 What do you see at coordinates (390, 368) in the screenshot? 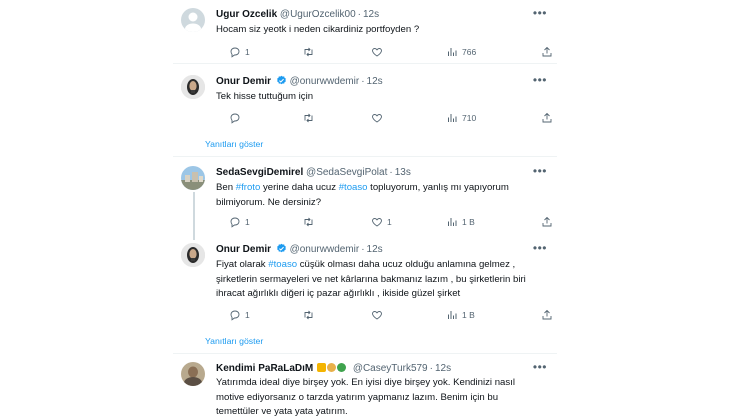
I see `author-handle: @CaseyTurk579` at bounding box center [390, 368].